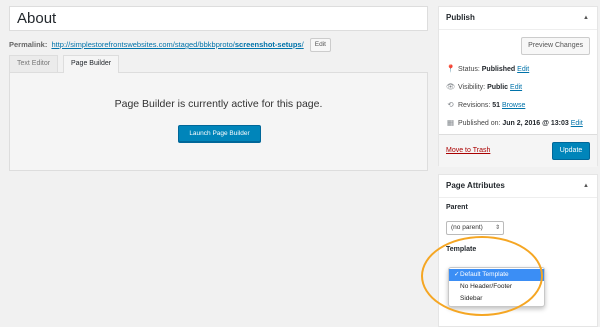 The width and height of the screenshot is (600, 327). Describe the element at coordinates (518, 18) in the screenshot. I see `publish-box-header: Publish ▲` at that location.